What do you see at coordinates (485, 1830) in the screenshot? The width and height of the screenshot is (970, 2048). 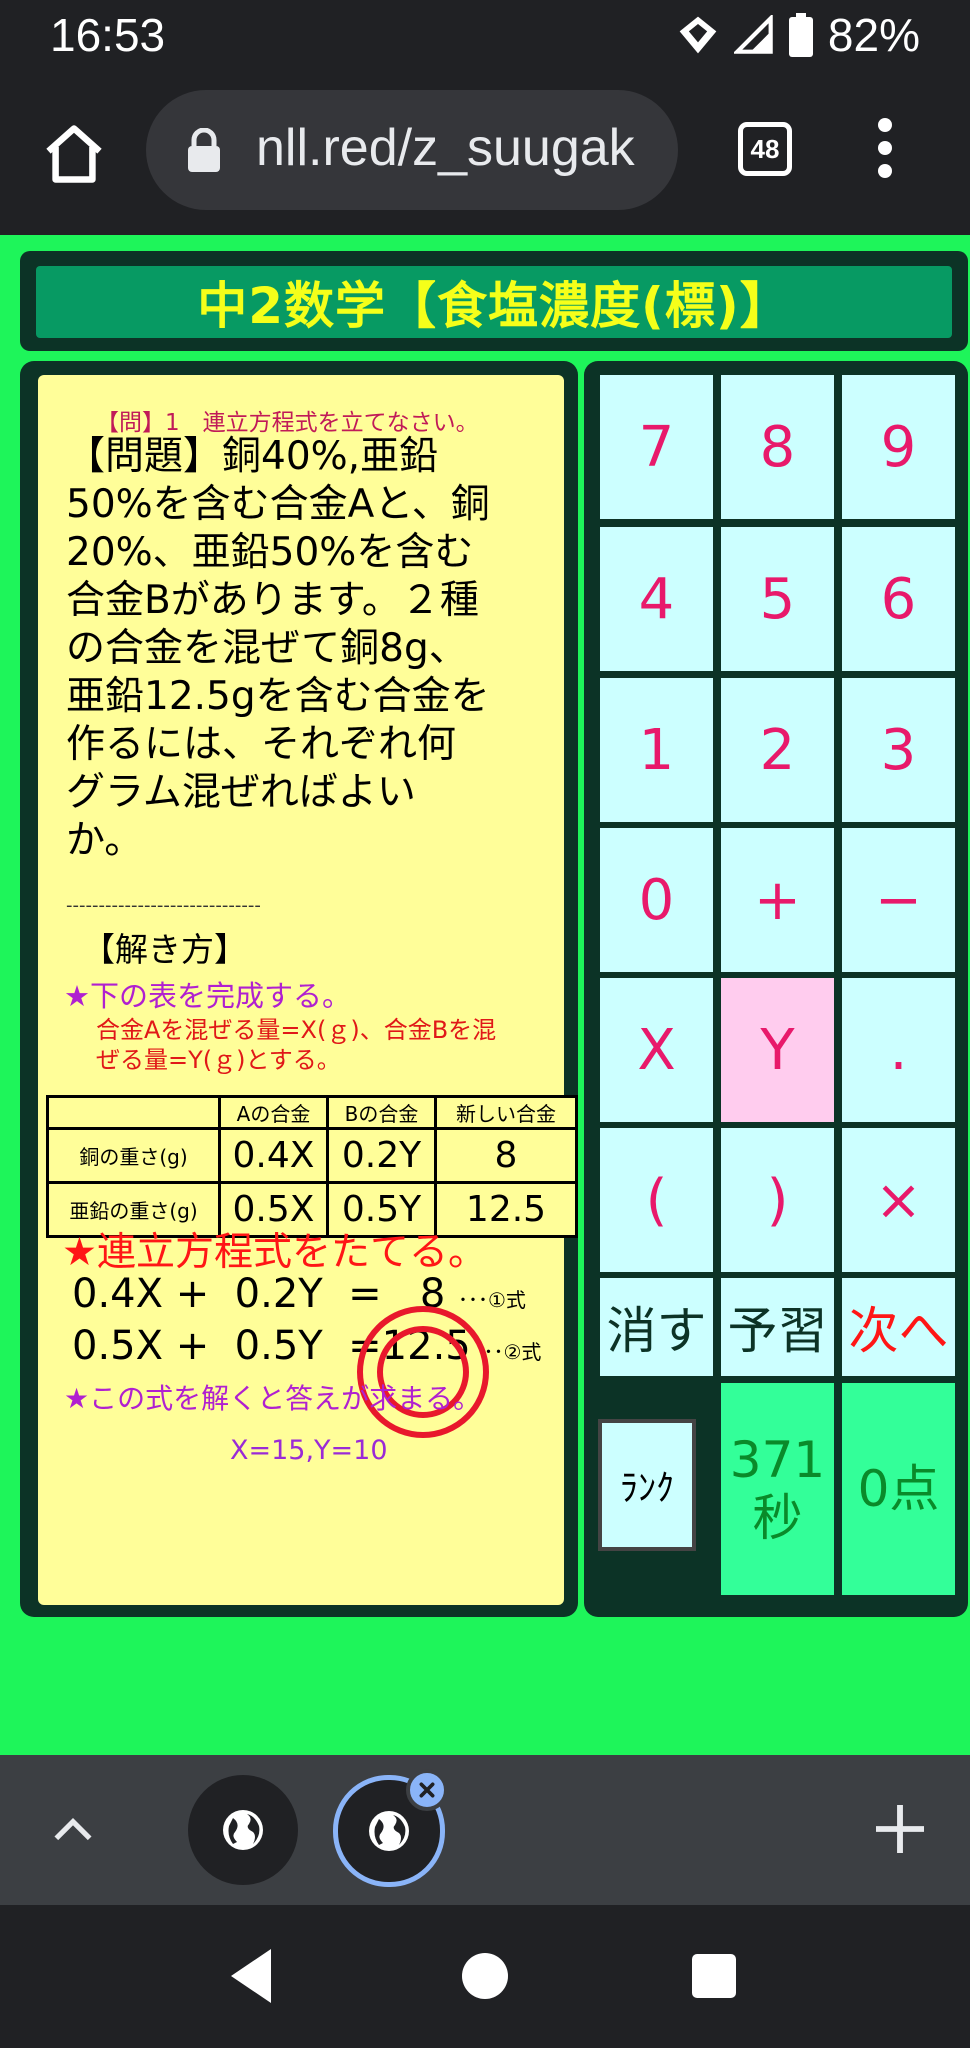 I see `tab-strip` at bounding box center [485, 1830].